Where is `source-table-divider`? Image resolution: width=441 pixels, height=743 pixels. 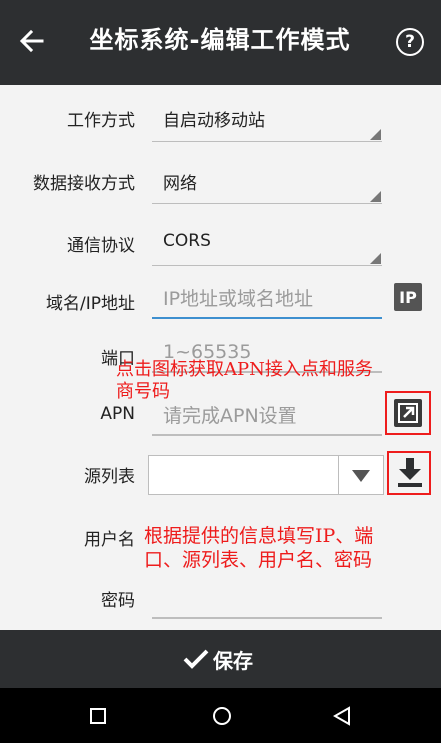
source-table-divider is located at coordinates (338, 475).